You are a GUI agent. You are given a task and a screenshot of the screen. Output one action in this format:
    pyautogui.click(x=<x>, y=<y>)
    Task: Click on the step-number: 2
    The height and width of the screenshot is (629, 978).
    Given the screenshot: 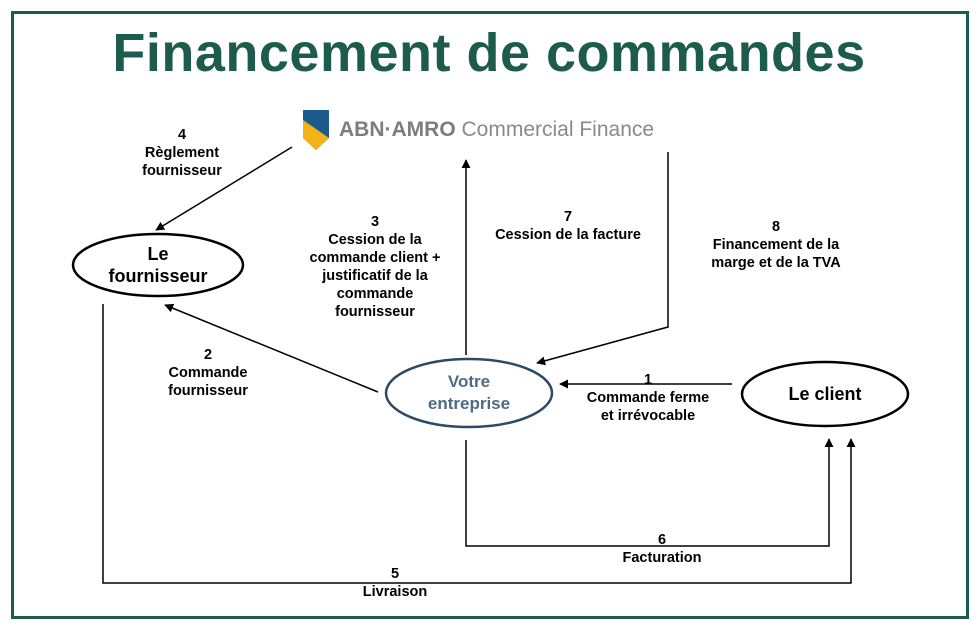 What is the action you would take?
    pyautogui.click(x=208, y=355)
    